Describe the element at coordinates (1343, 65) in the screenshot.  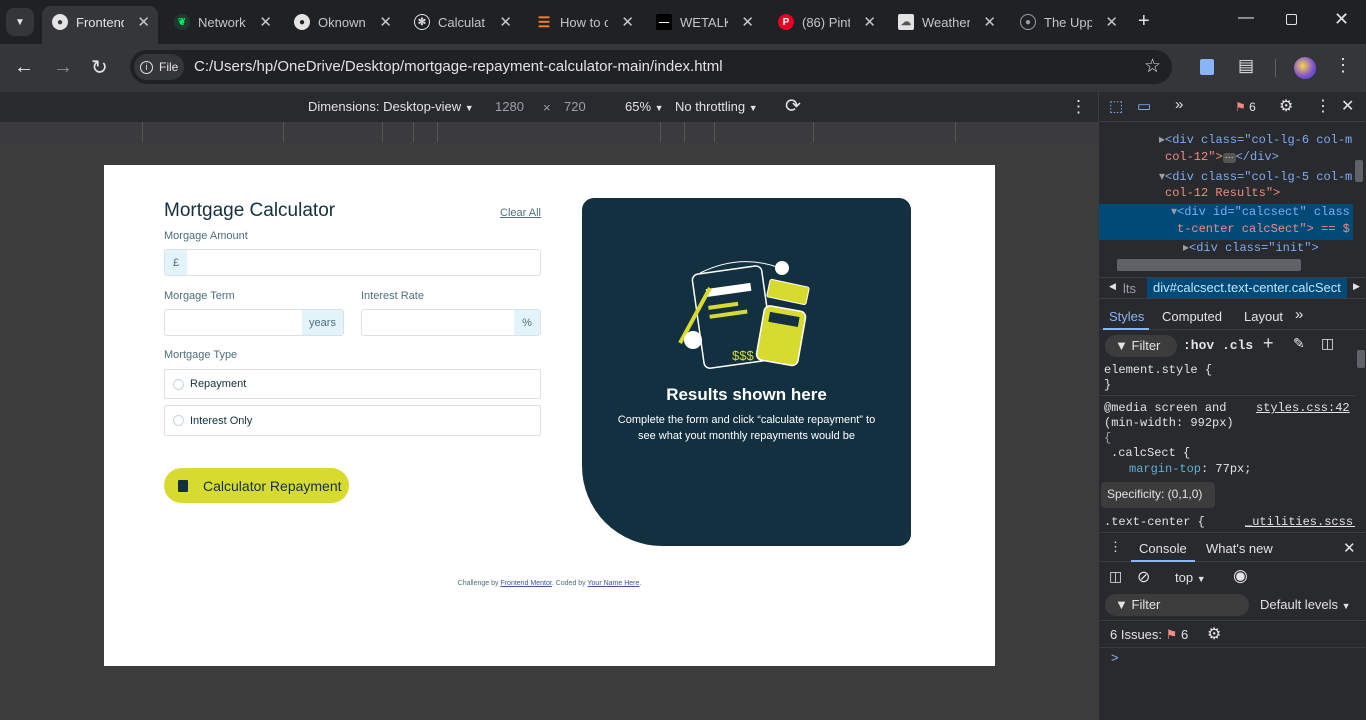
I see `menu-icon: ⋮` at that location.